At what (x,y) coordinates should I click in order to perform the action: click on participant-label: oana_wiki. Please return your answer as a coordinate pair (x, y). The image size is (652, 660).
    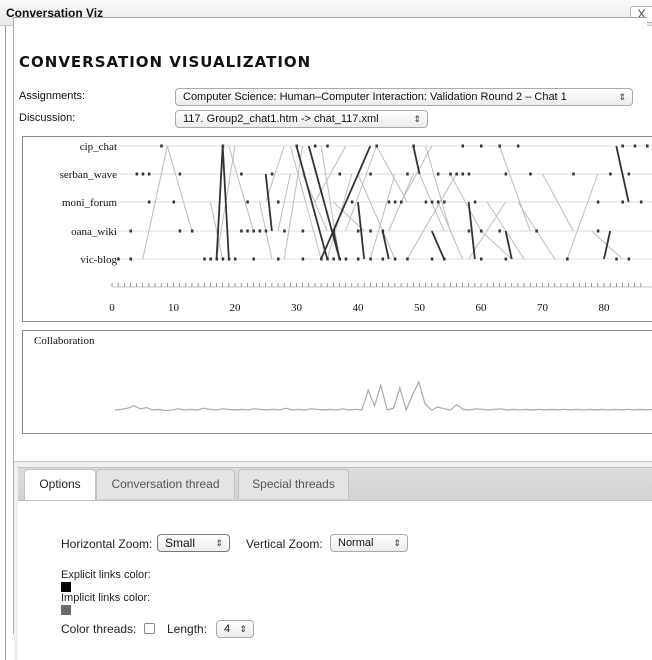
    Looking at the image, I should click on (94, 232).